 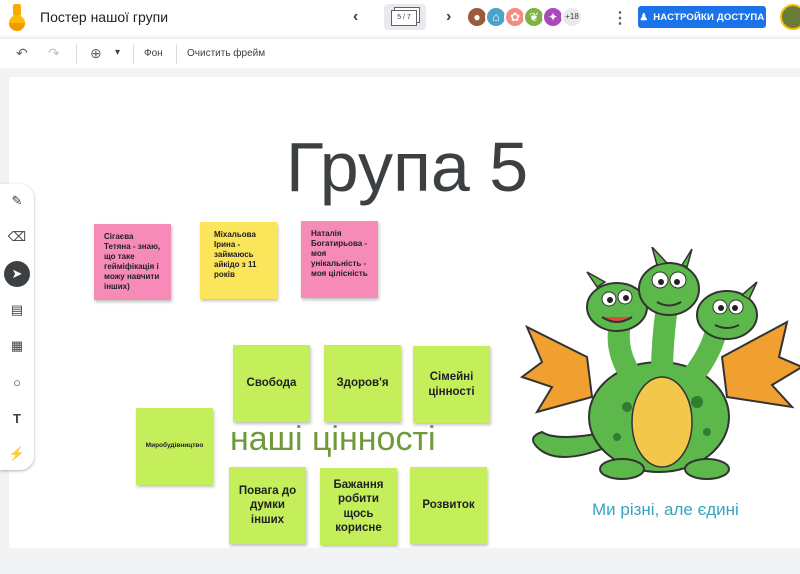 What do you see at coordinates (17, 310) in the screenshot?
I see `sticky-note-icon: ▤` at bounding box center [17, 310].